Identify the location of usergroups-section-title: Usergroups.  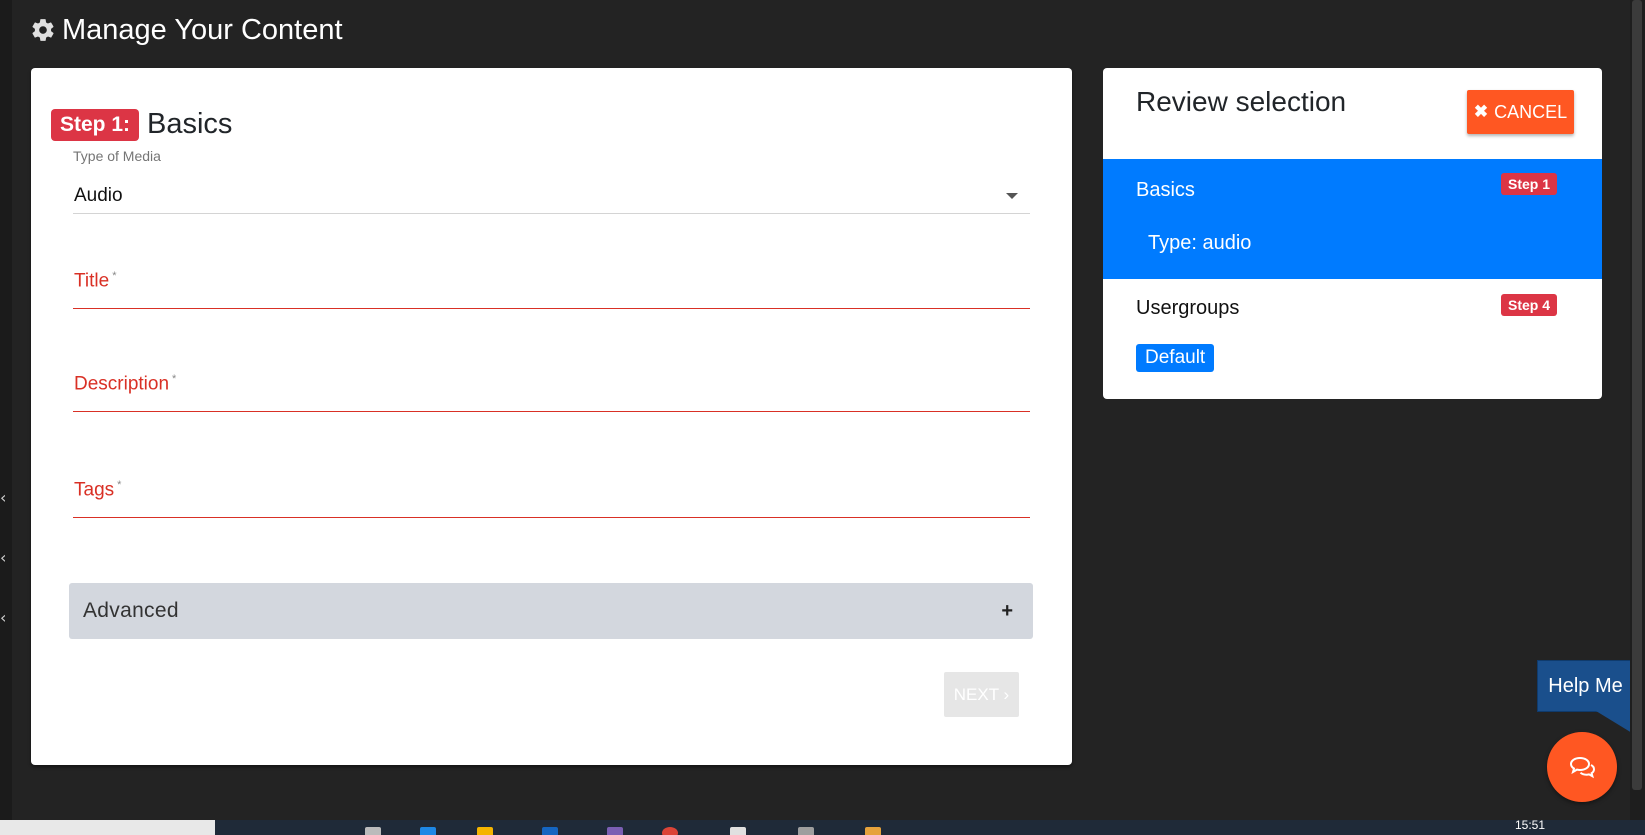
(1188, 308).